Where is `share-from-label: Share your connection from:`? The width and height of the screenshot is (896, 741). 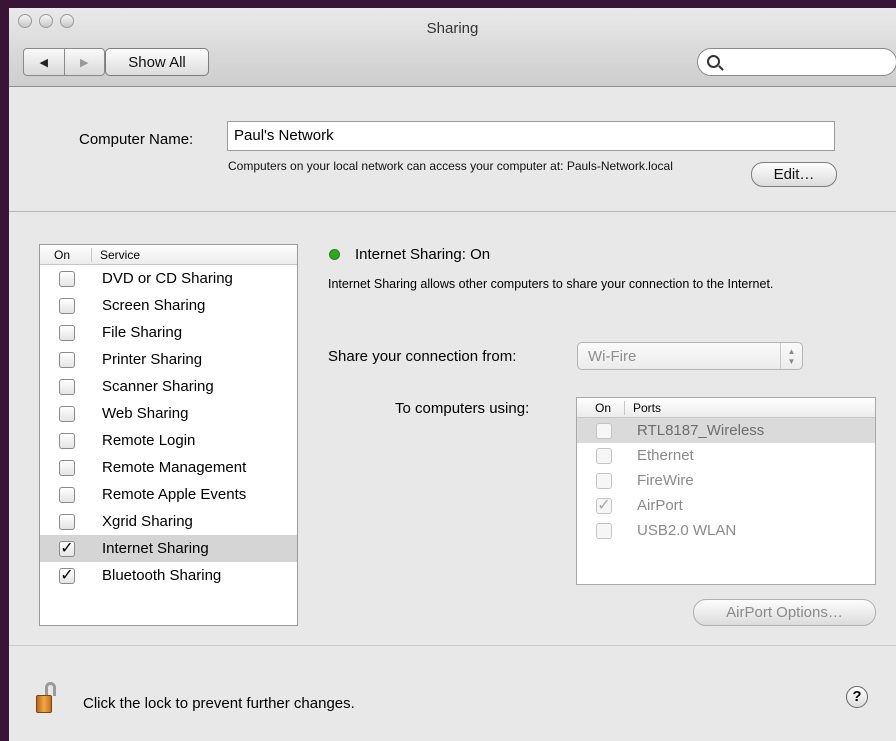 share-from-label: Share your connection from: is located at coordinates (422, 356).